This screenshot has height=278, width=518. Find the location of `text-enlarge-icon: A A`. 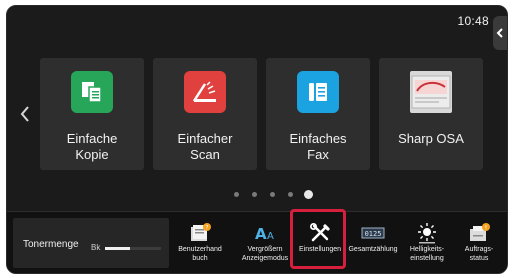

text-enlarge-icon: A A is located at coordinates (264, 234).